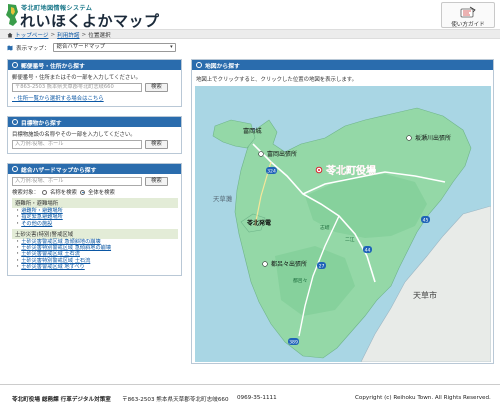 The image size is (500, 415). I want to click on hazard-panel-header: 総合ハザードマップから探す, so click(94, 169).